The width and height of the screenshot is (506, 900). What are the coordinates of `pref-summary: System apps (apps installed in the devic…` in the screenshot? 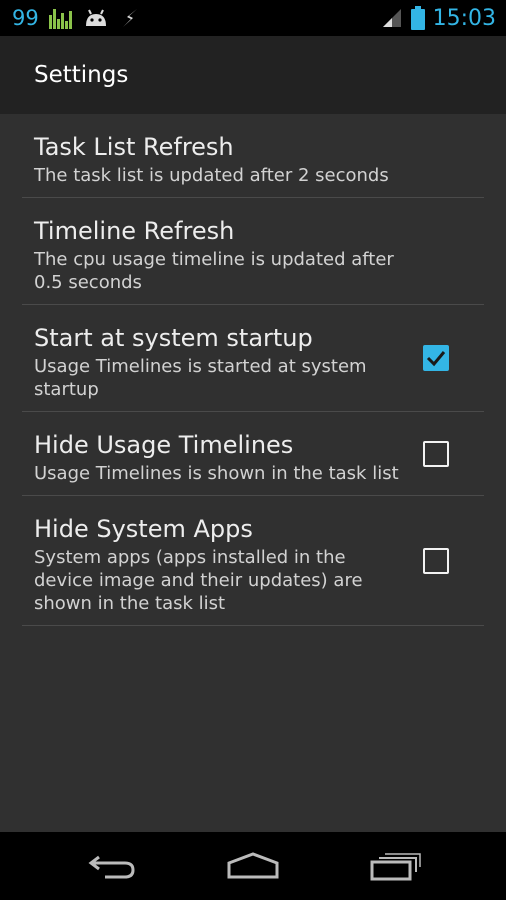 It's located at (198, 580).